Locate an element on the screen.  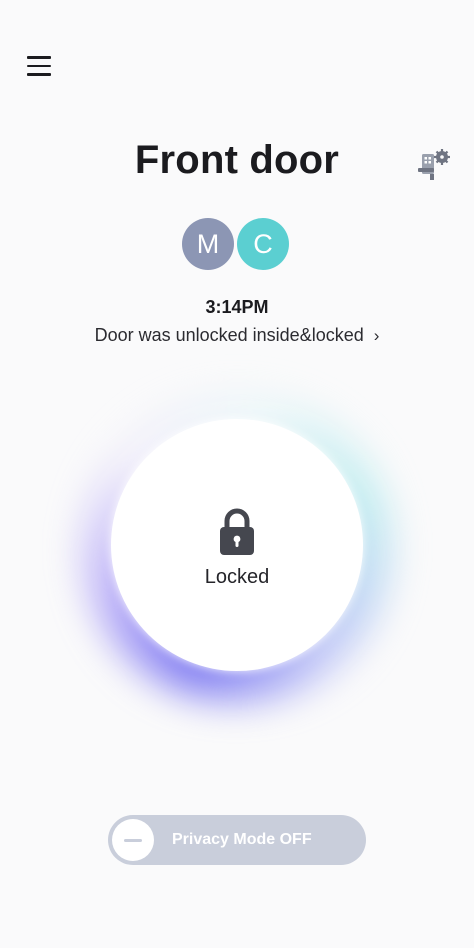
user-avatars: M C is located at coordinates (237, 244).